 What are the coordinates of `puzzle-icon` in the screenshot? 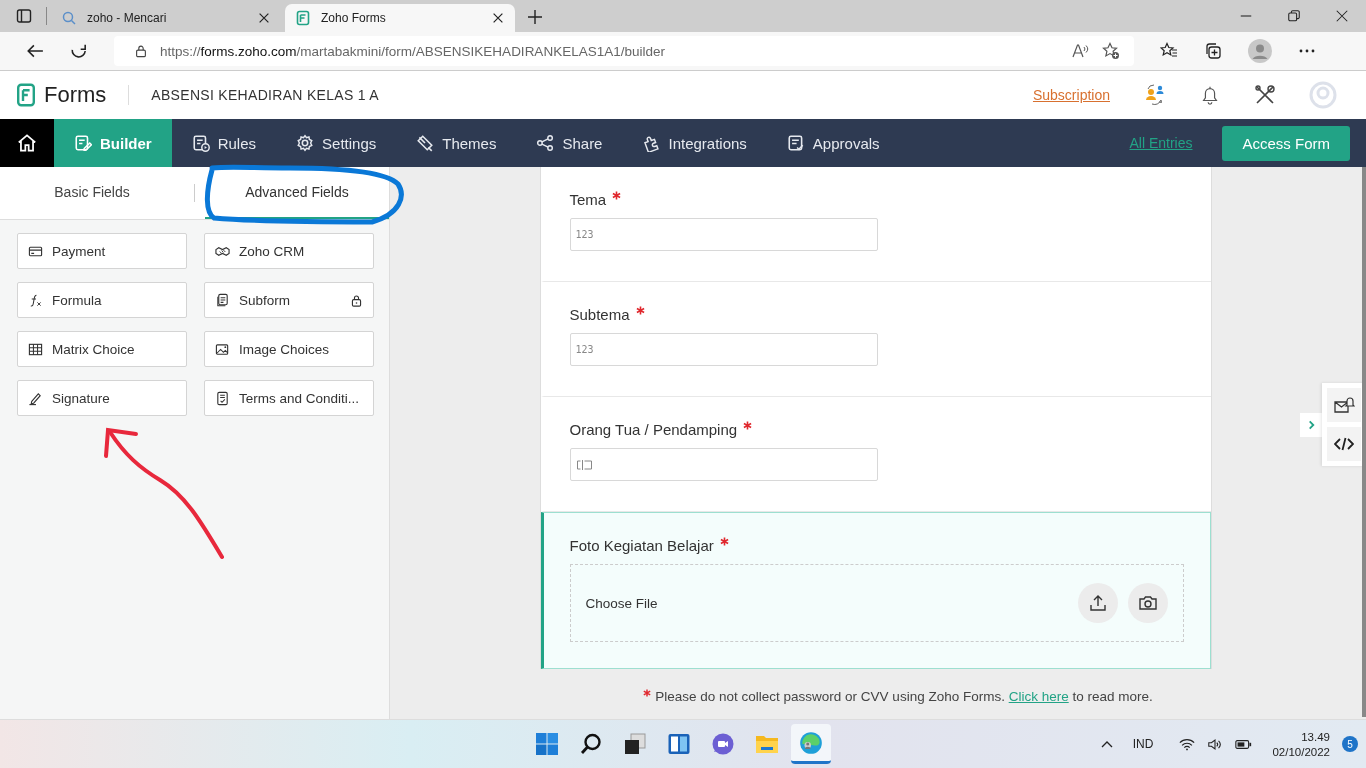 It's located at (651, 143).